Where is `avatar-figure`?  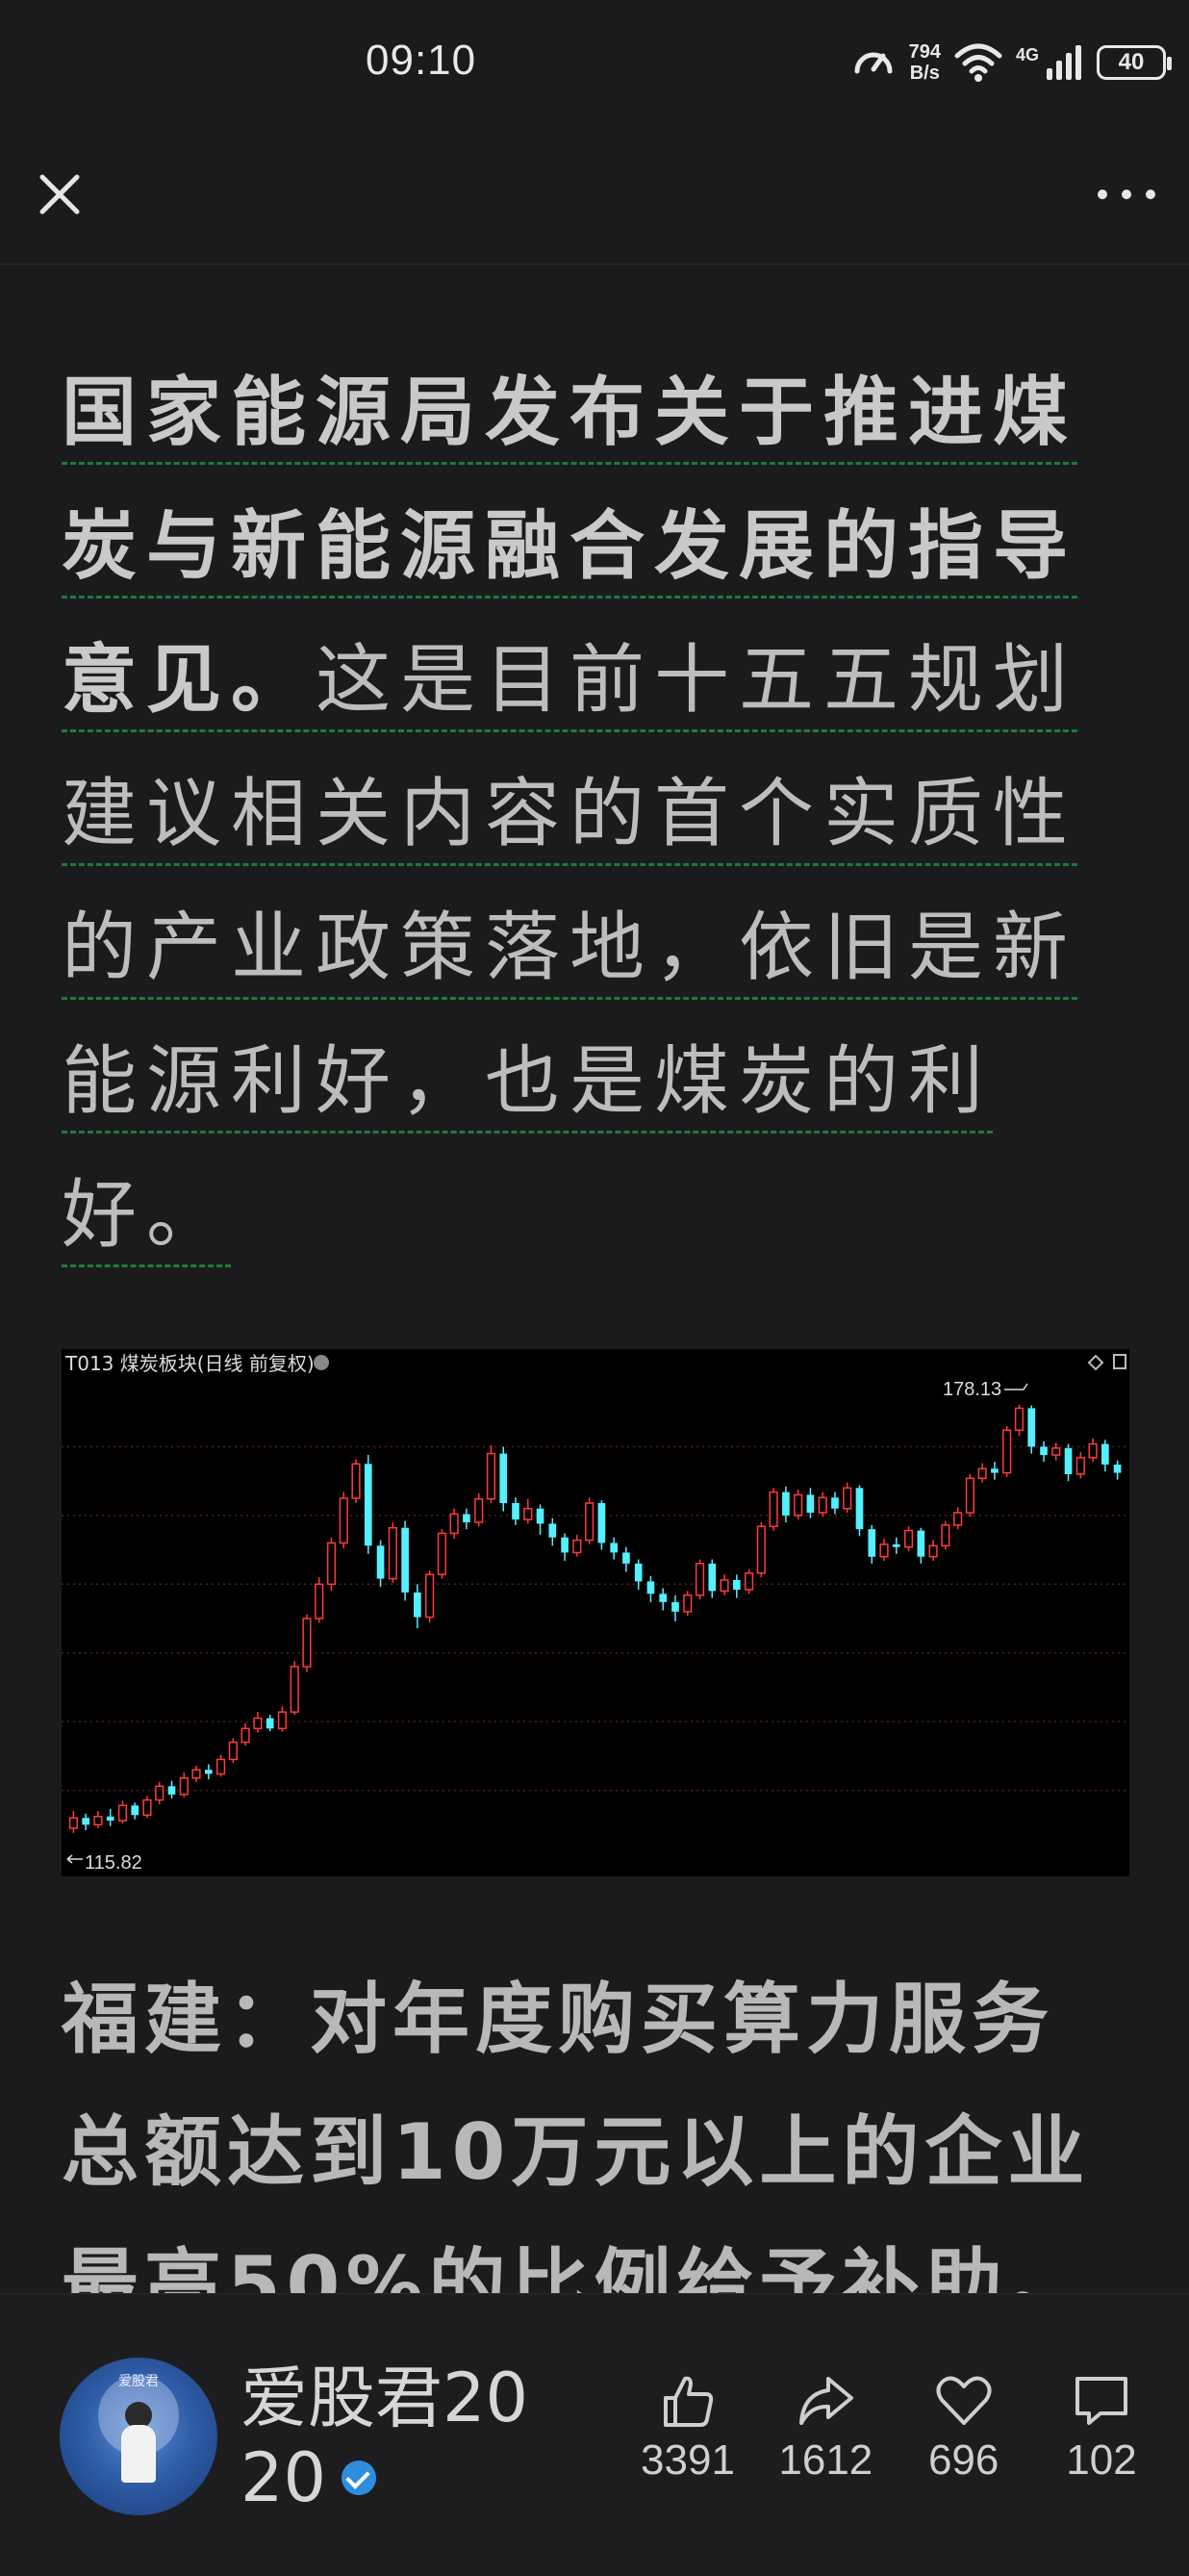
avatar-figure is located at coordinates (138, 2454).